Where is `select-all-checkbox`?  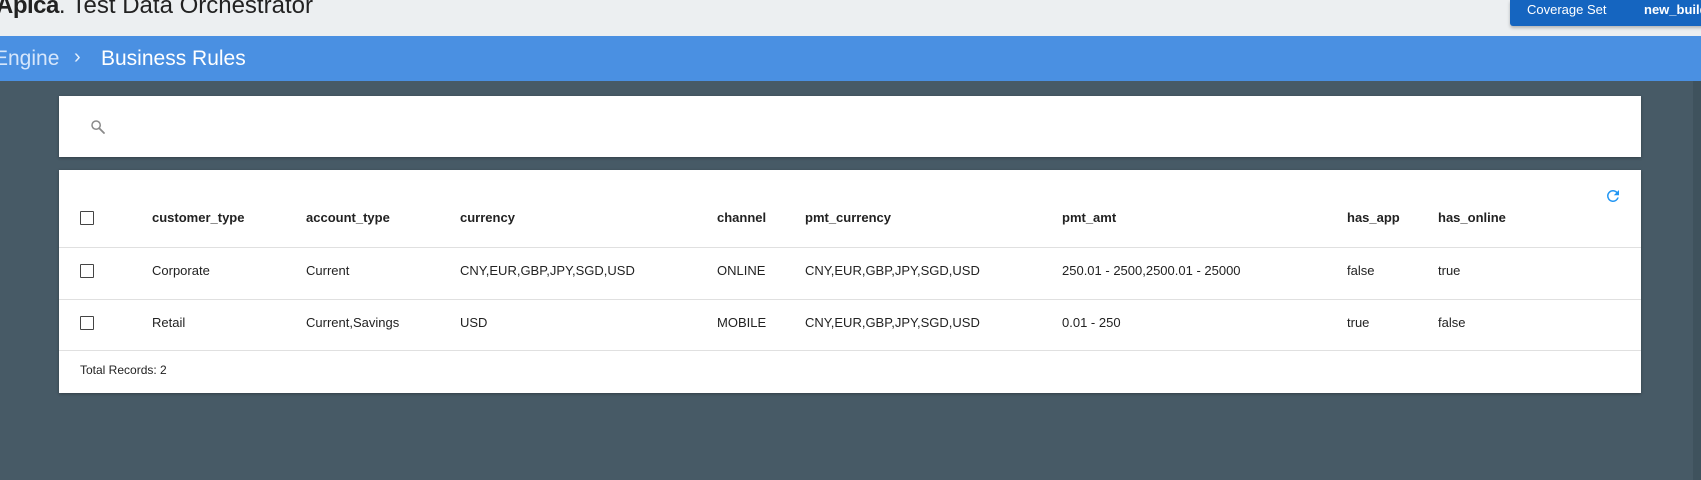
select-all-checkbox is located at coordinates (87, 218).